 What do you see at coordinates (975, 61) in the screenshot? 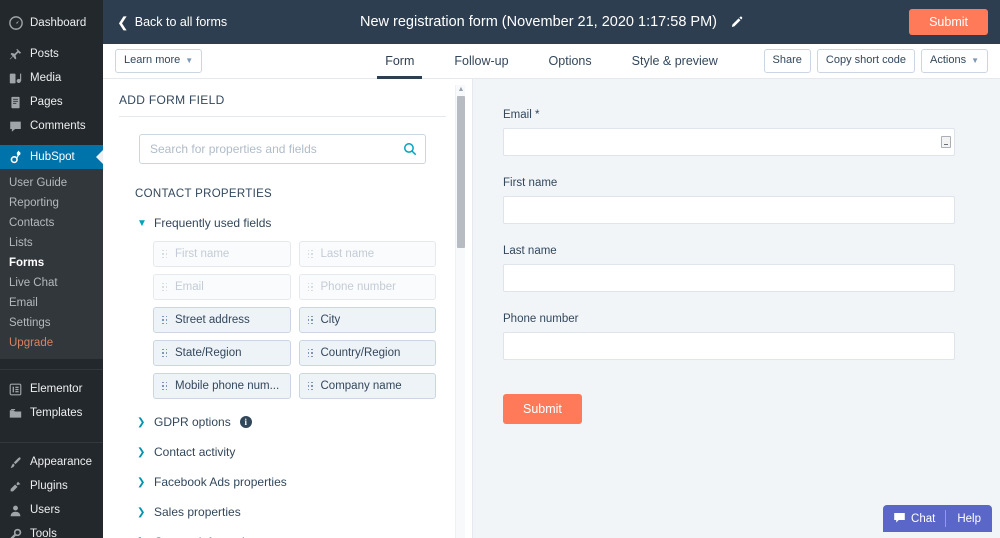
I see `chevron-down-icon: ▼` at bounding box center [975, 61].